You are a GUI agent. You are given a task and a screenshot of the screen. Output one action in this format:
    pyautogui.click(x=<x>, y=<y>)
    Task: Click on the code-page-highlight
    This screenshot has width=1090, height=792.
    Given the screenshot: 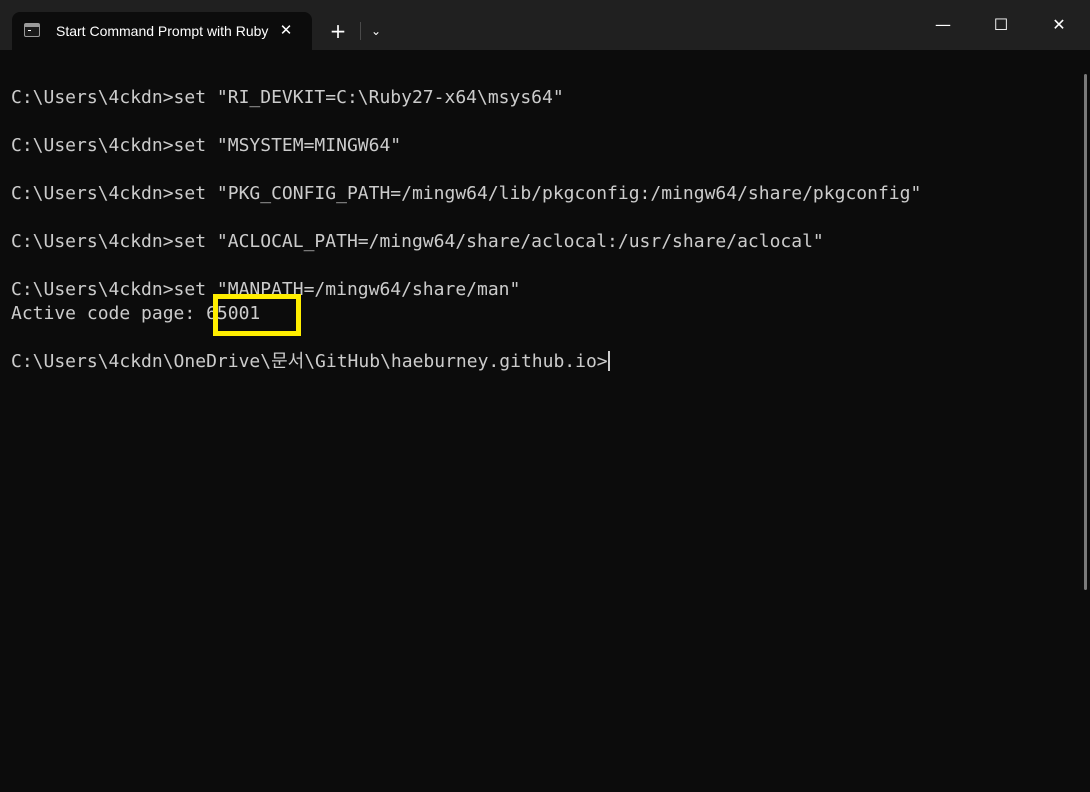 What is the action you would take?
    pyautogui.click(x=257, y=315)
    